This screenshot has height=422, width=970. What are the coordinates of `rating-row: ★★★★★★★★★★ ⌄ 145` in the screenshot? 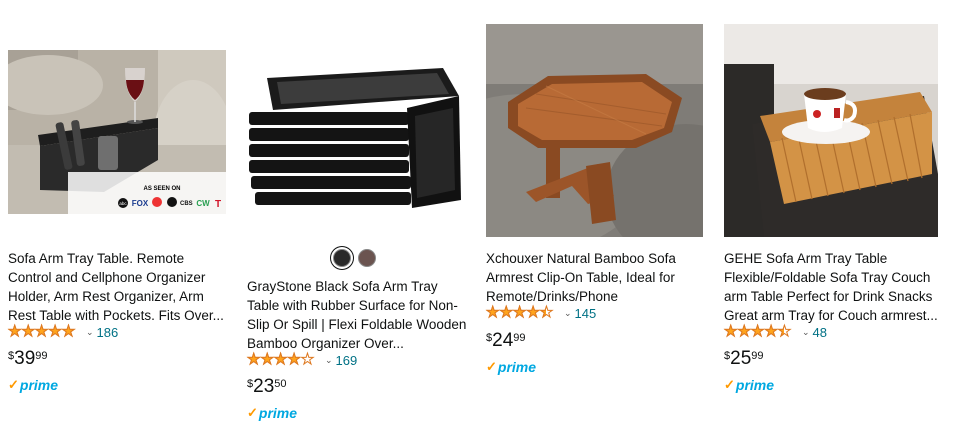 It's located at (541, 312).